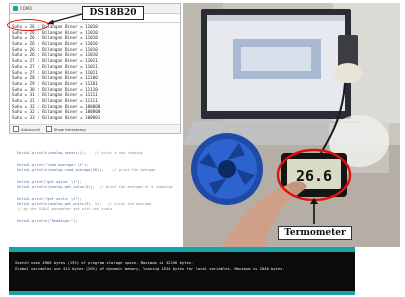  What do you see at coordinates (69, 129) in the screenshot?
I see `timestamp-label: Show timestamp` at bounding box center [69, 129].